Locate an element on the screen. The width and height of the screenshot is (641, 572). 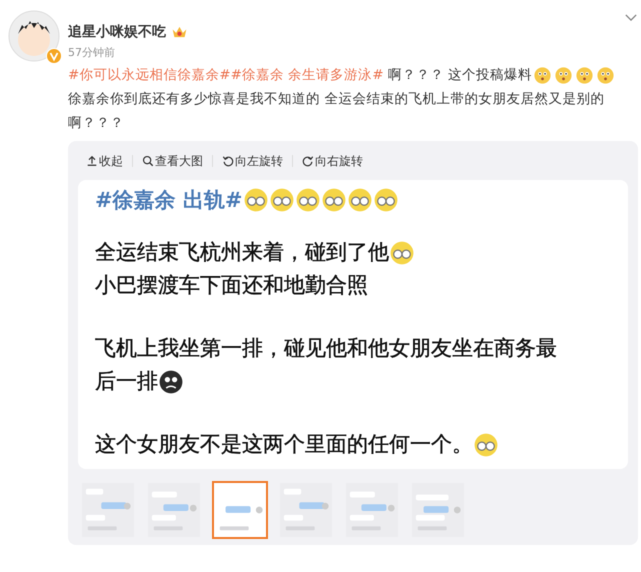
screenshot-text: 小巴摆渡车下面还和地勤合照 is located at coordinates (231, 285).